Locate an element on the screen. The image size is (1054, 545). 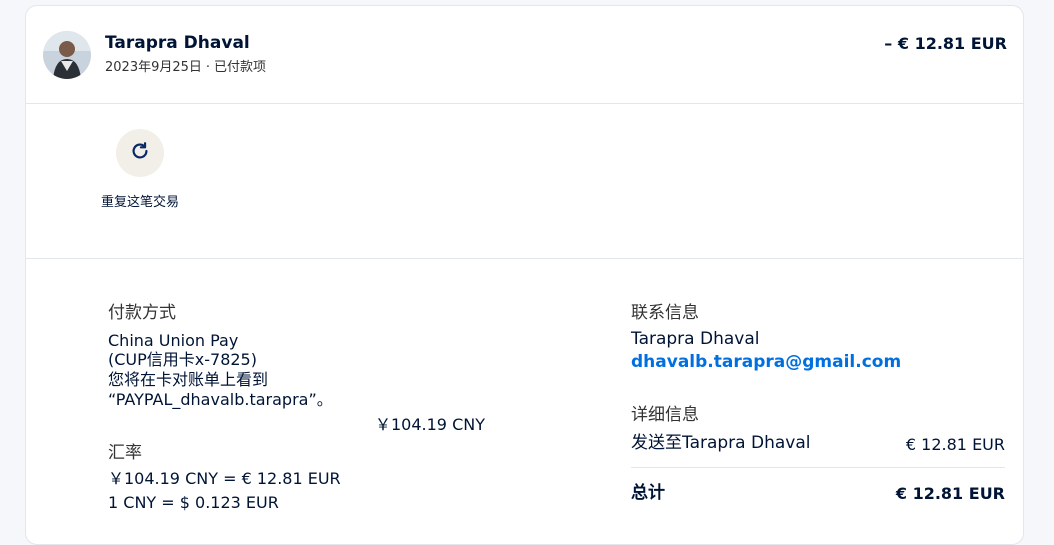
sent-to-label: 发送至Tarapra Dhaval is located at coordinates (721, 443).